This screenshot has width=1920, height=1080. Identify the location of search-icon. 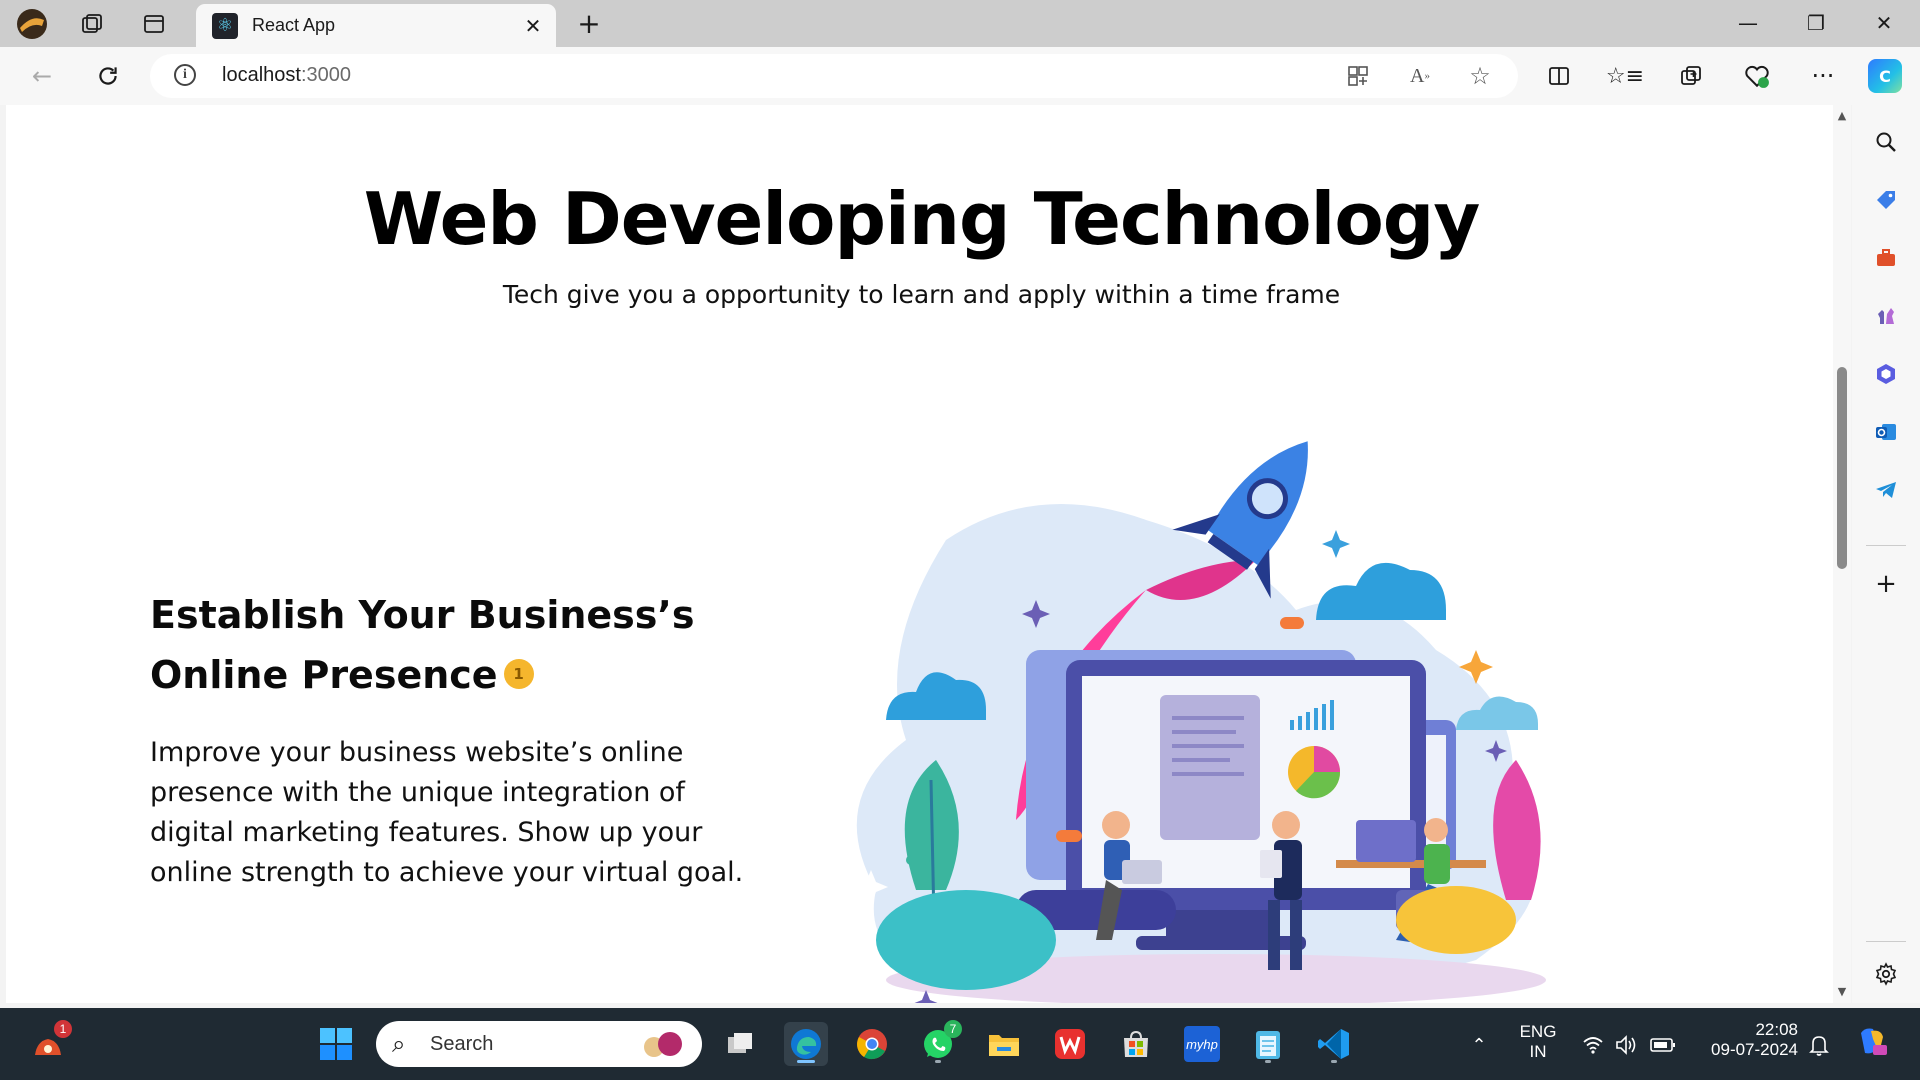
(1886, 142).